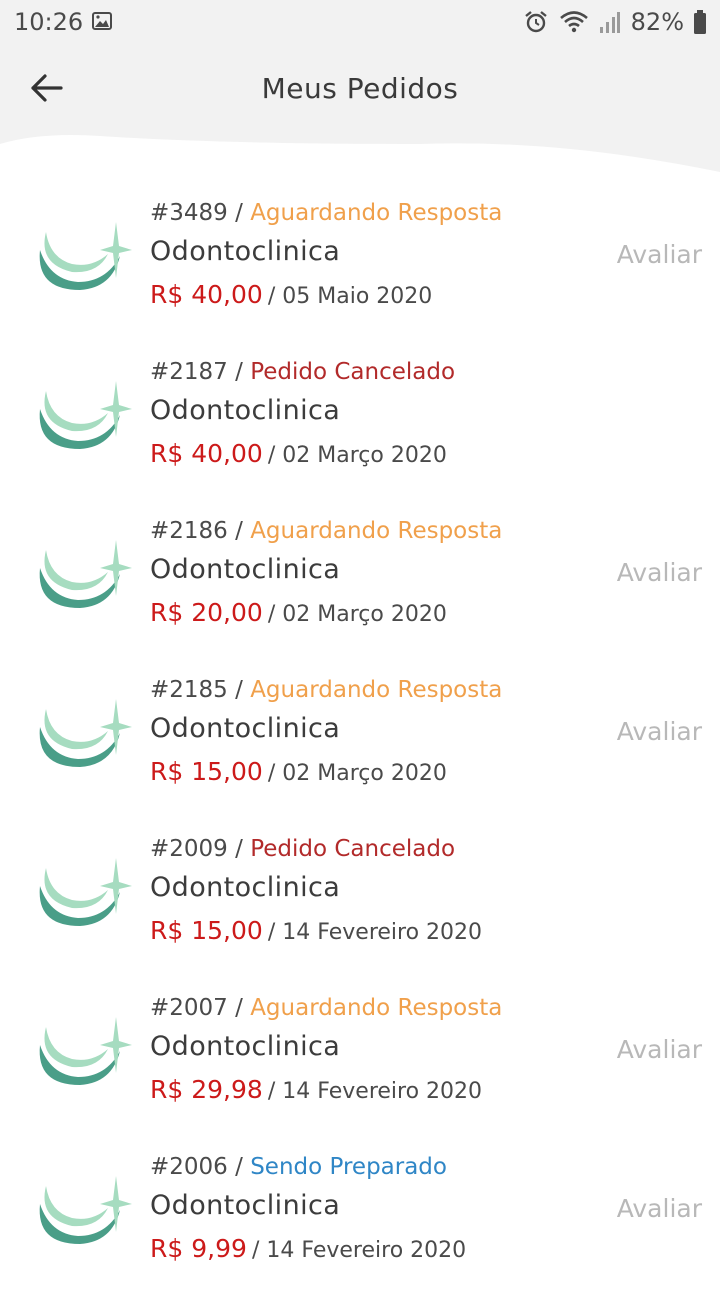 This screenshot has width=720, height=1299. I want to click on order-number: #3489, so click(189, 213).